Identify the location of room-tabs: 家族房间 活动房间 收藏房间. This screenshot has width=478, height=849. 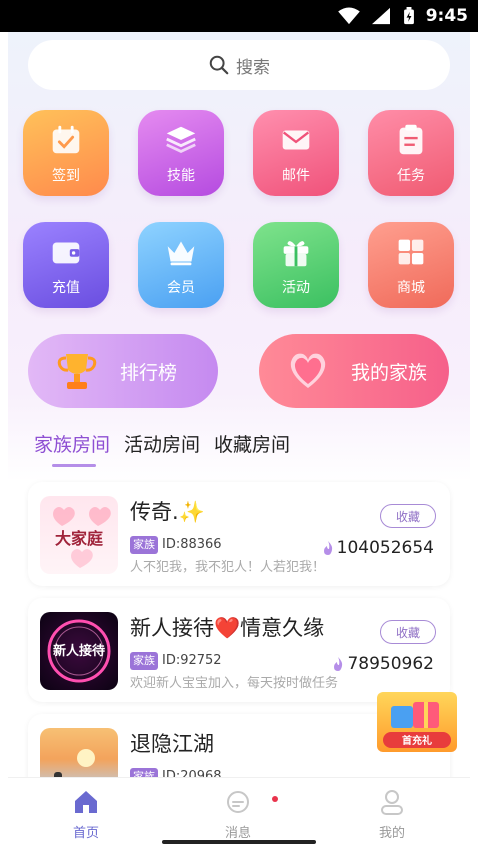
(162, 443).